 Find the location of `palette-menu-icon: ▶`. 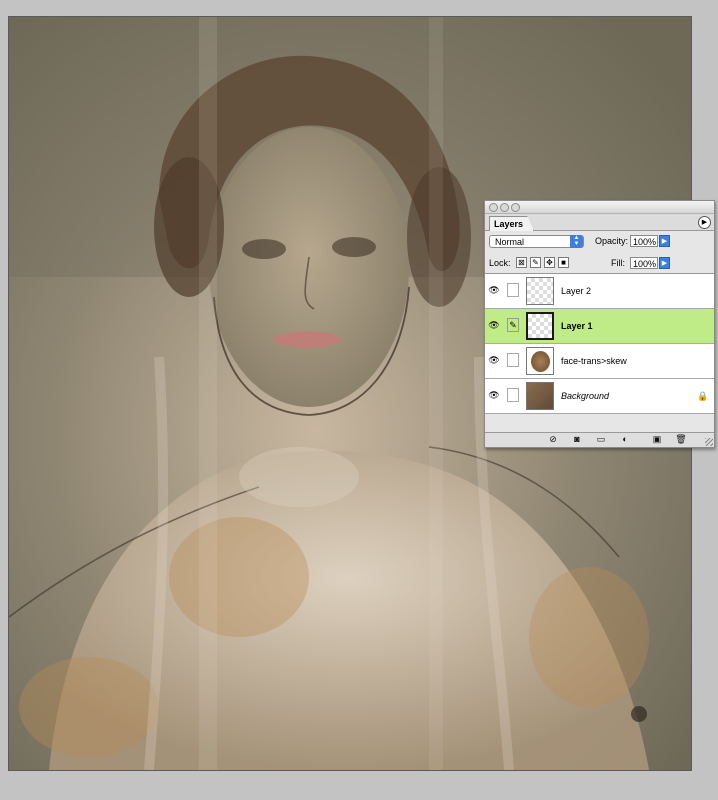

palette-menu-icon: ▶ is located at coordinates (704, 222).